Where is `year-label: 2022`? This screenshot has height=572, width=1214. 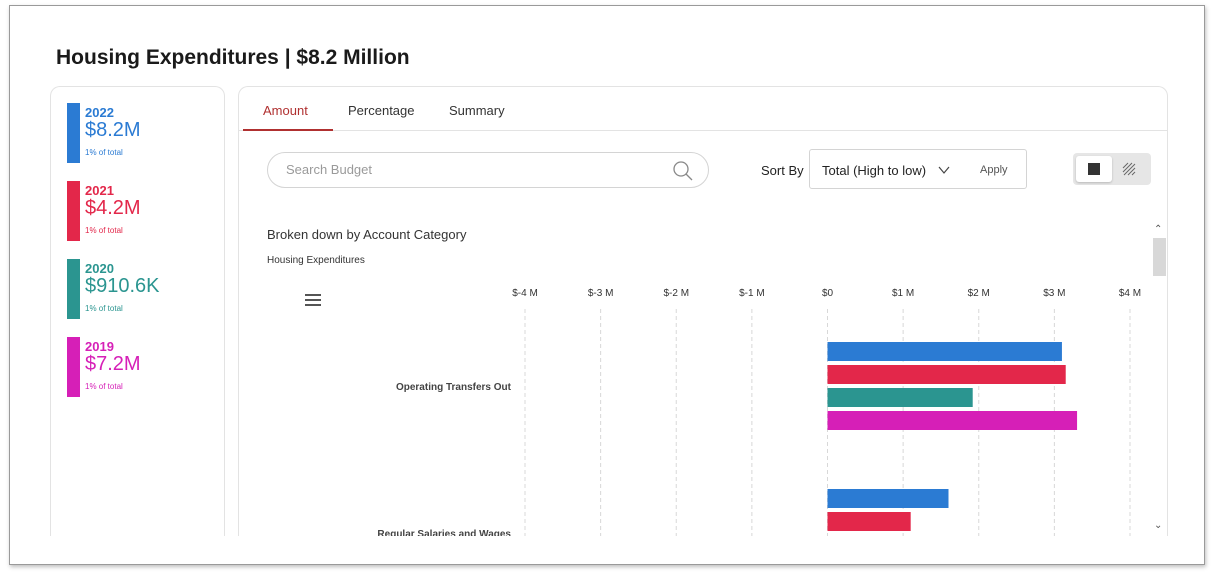
year-label: 2022 is located at coordinates (99, 112).